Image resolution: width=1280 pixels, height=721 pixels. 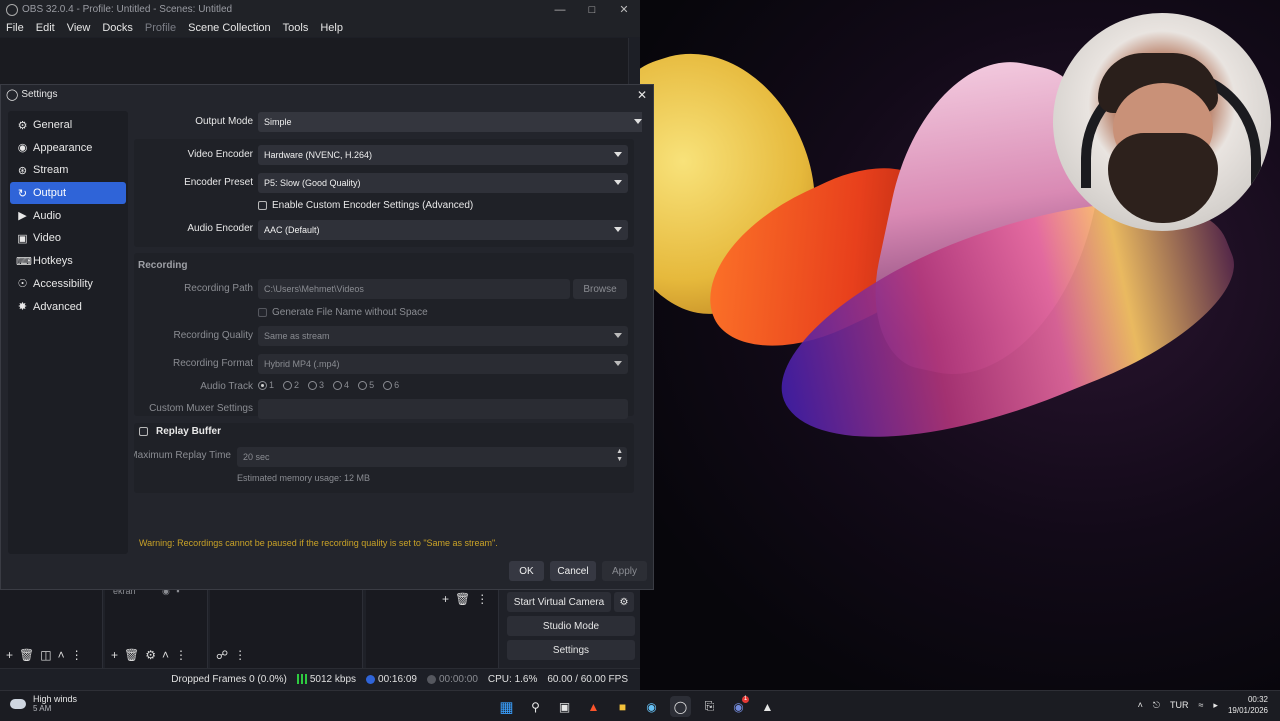 I want to click on settings-titlebar: ◯ Settings ✕, so click(x=327, y=94).